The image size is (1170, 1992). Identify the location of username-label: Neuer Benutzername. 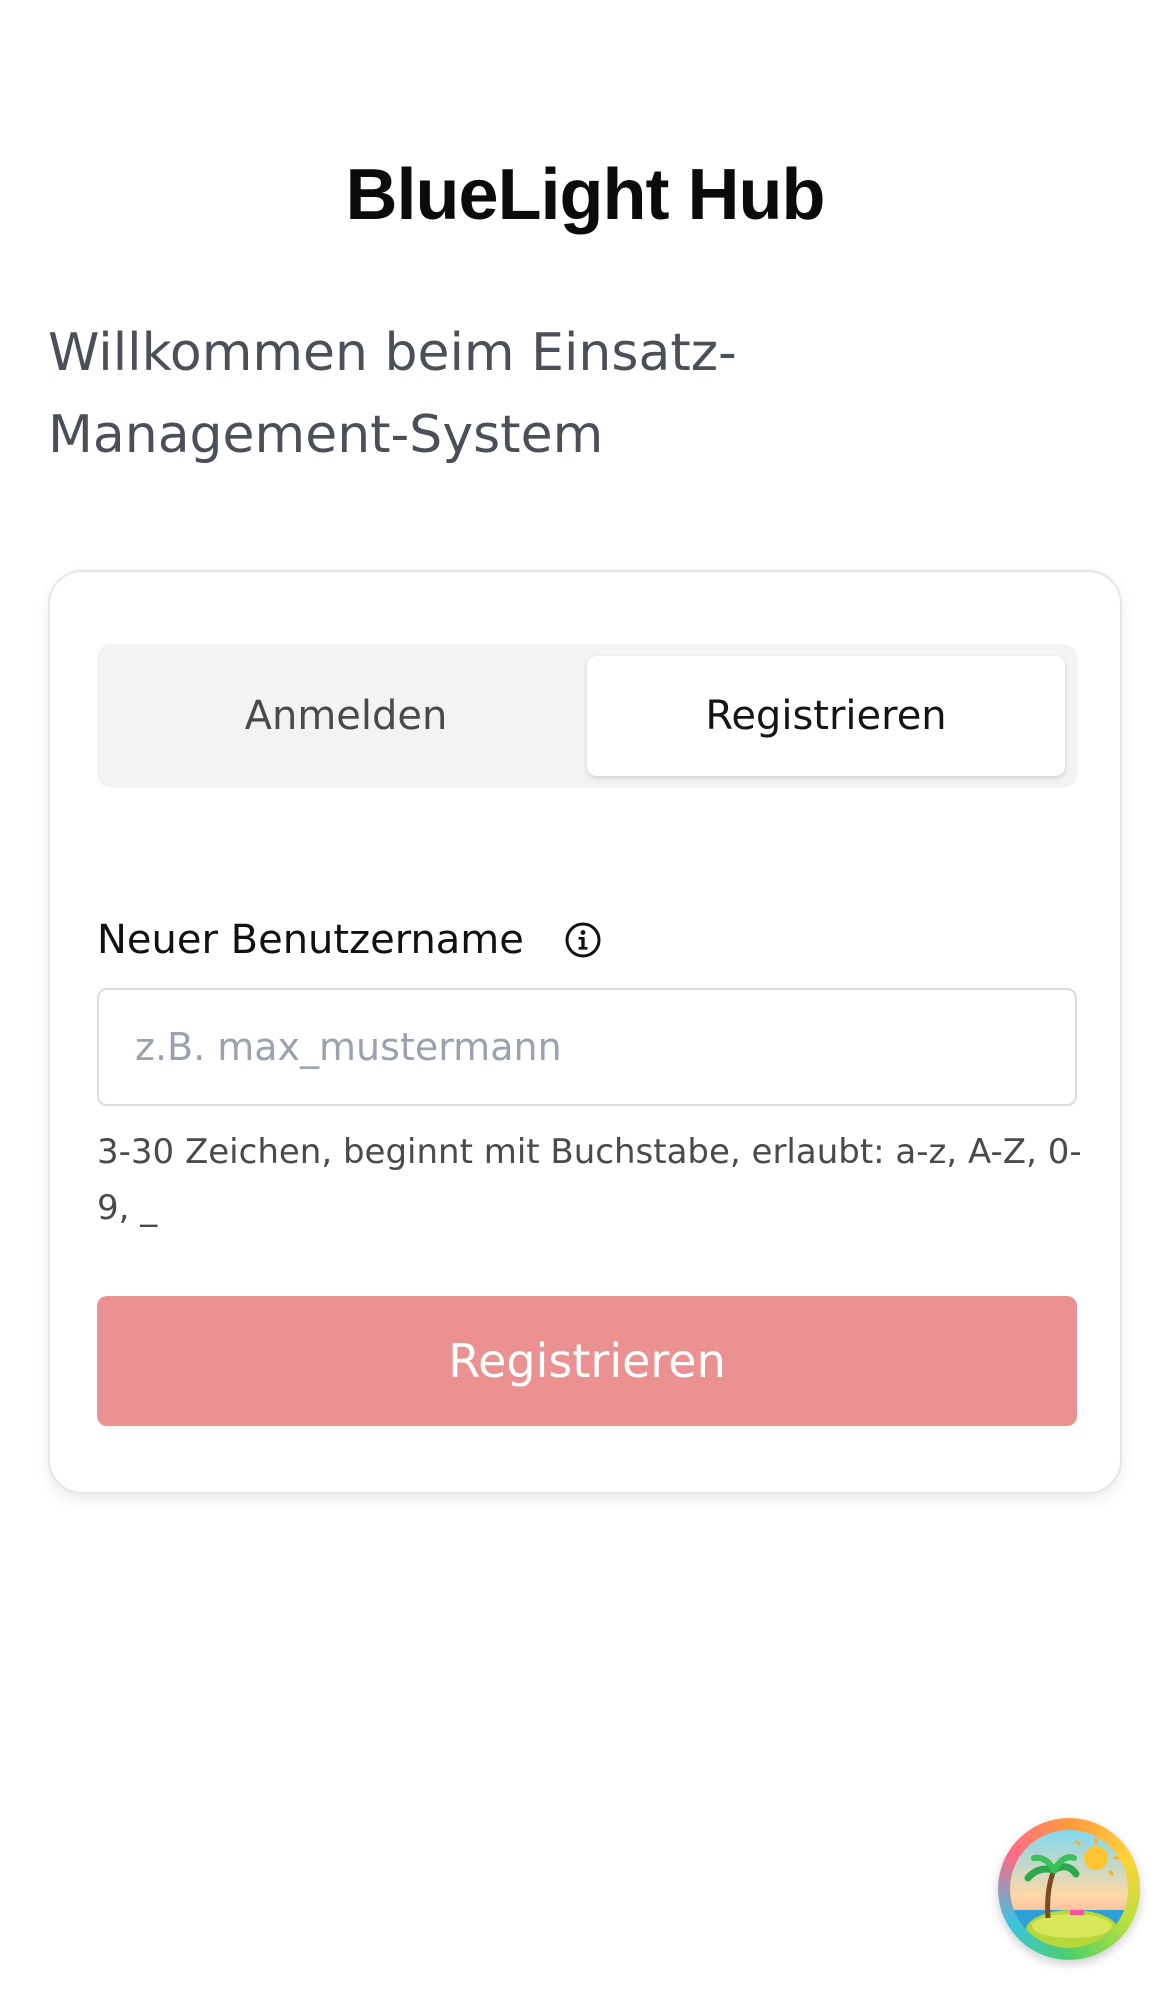
(310, 940).